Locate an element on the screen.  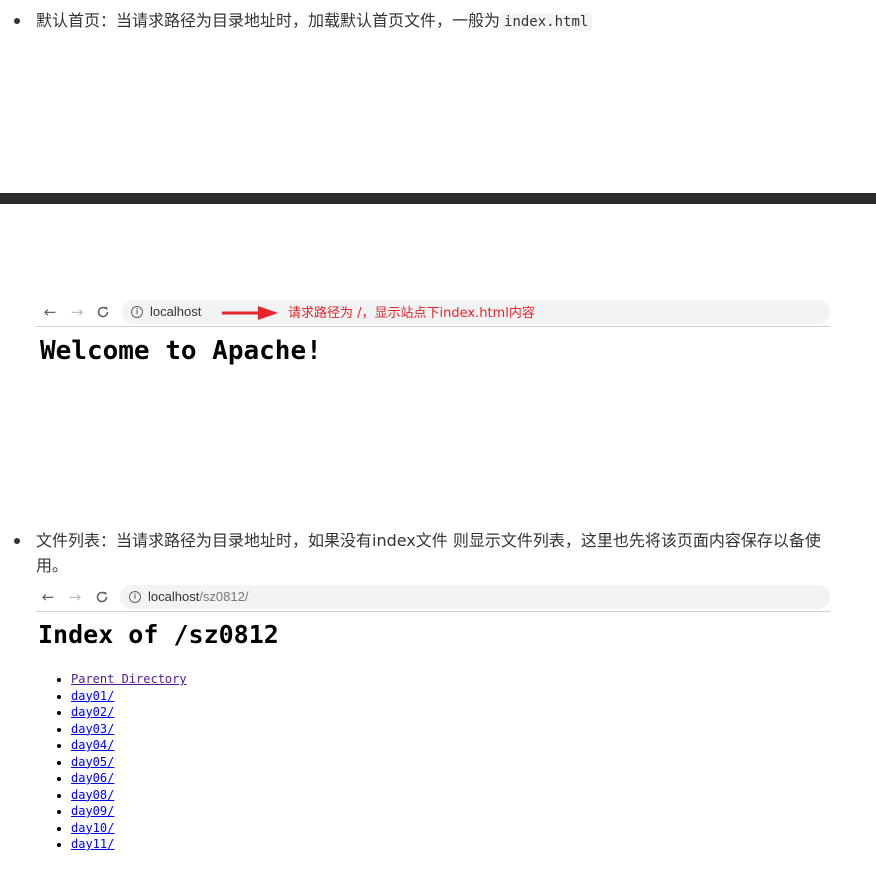
list-item: Parent Directory is located at coordinates (129, 679).